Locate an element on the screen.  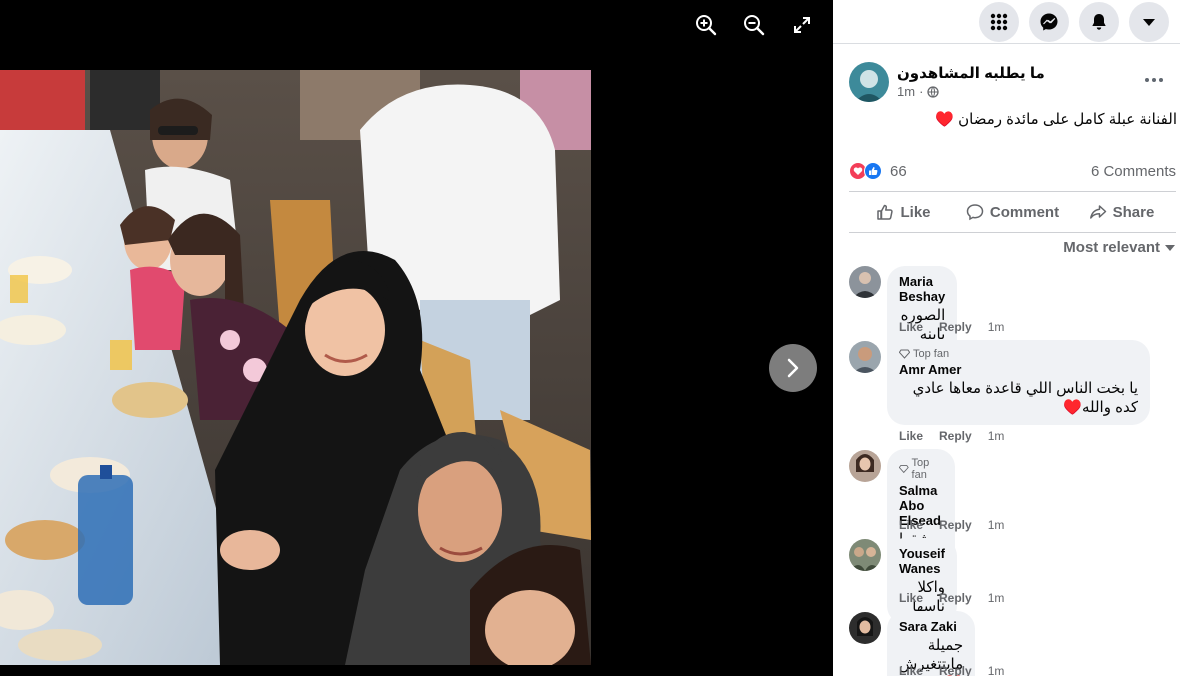
top-navigation is located at coordinates (1006, 22).